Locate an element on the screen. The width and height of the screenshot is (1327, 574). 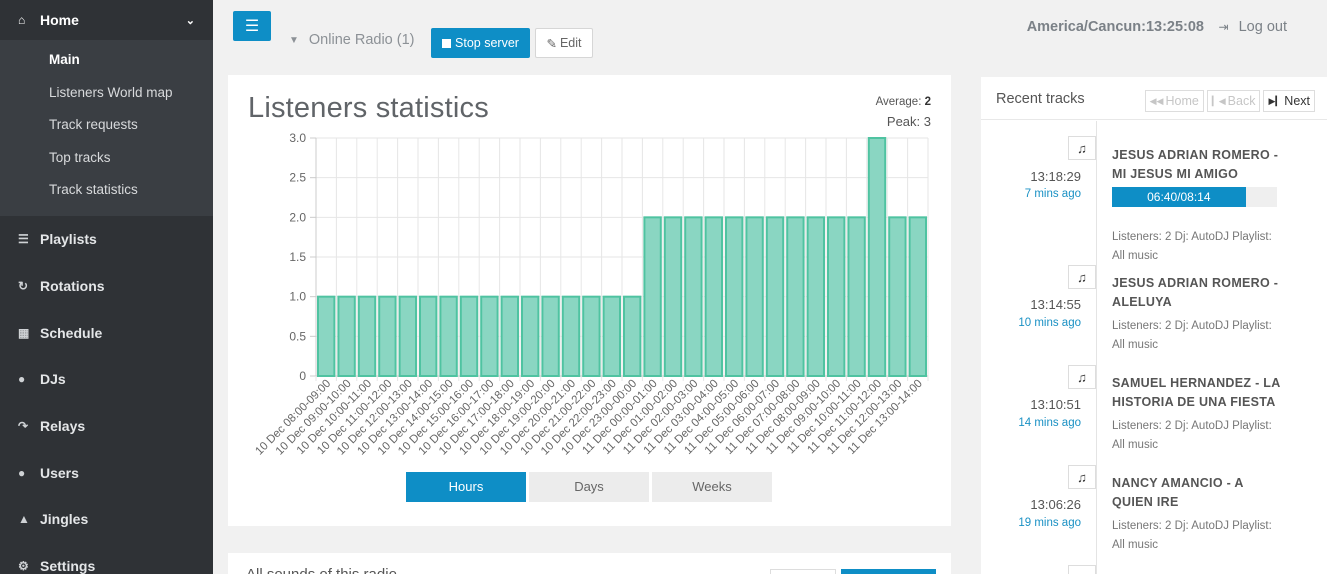
music-note-icon is located at coordinates (1082, 569).